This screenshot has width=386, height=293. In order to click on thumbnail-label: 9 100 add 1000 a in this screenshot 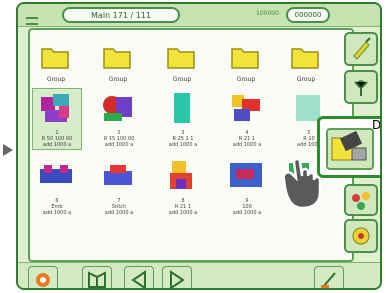, I will do `click(247, 207)`.